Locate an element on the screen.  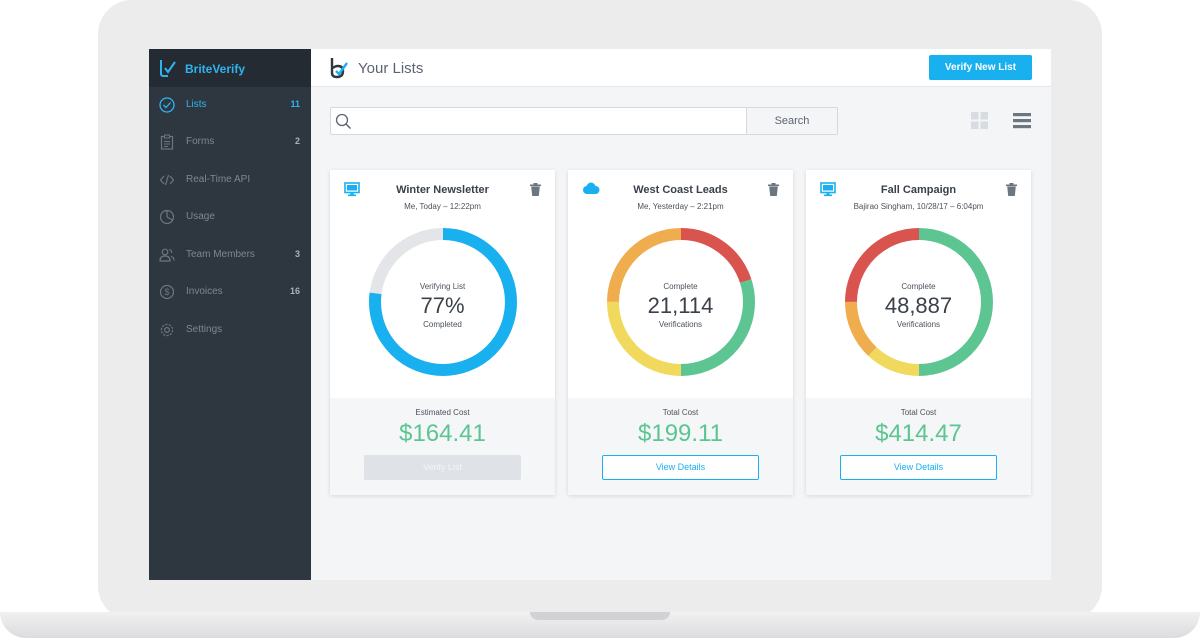
brand-header: BriteVerify is located at coordinates (230, 68).